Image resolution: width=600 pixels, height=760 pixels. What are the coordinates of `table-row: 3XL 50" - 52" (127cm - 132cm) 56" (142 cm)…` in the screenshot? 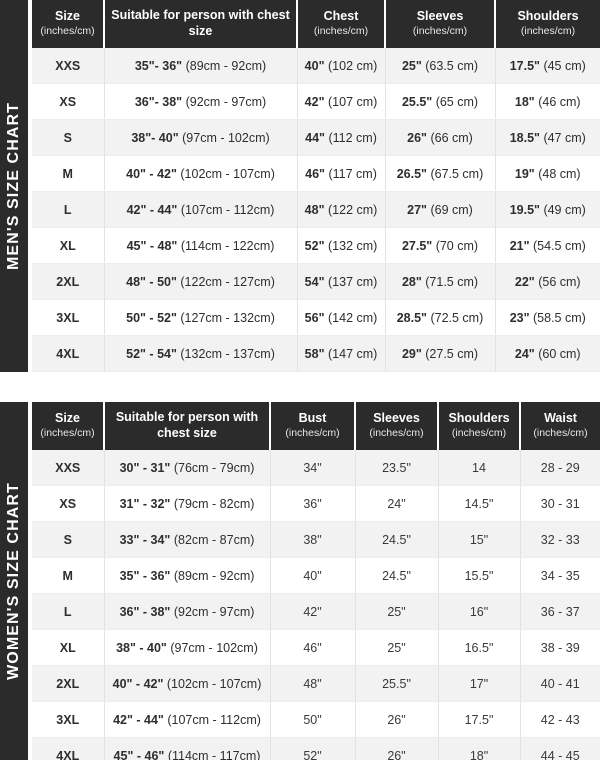 It's located at (316, 318).